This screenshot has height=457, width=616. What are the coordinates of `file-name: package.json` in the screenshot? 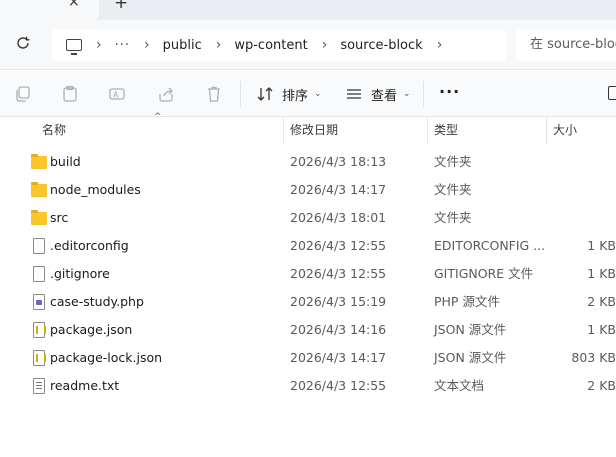 It's located at (91, 329).